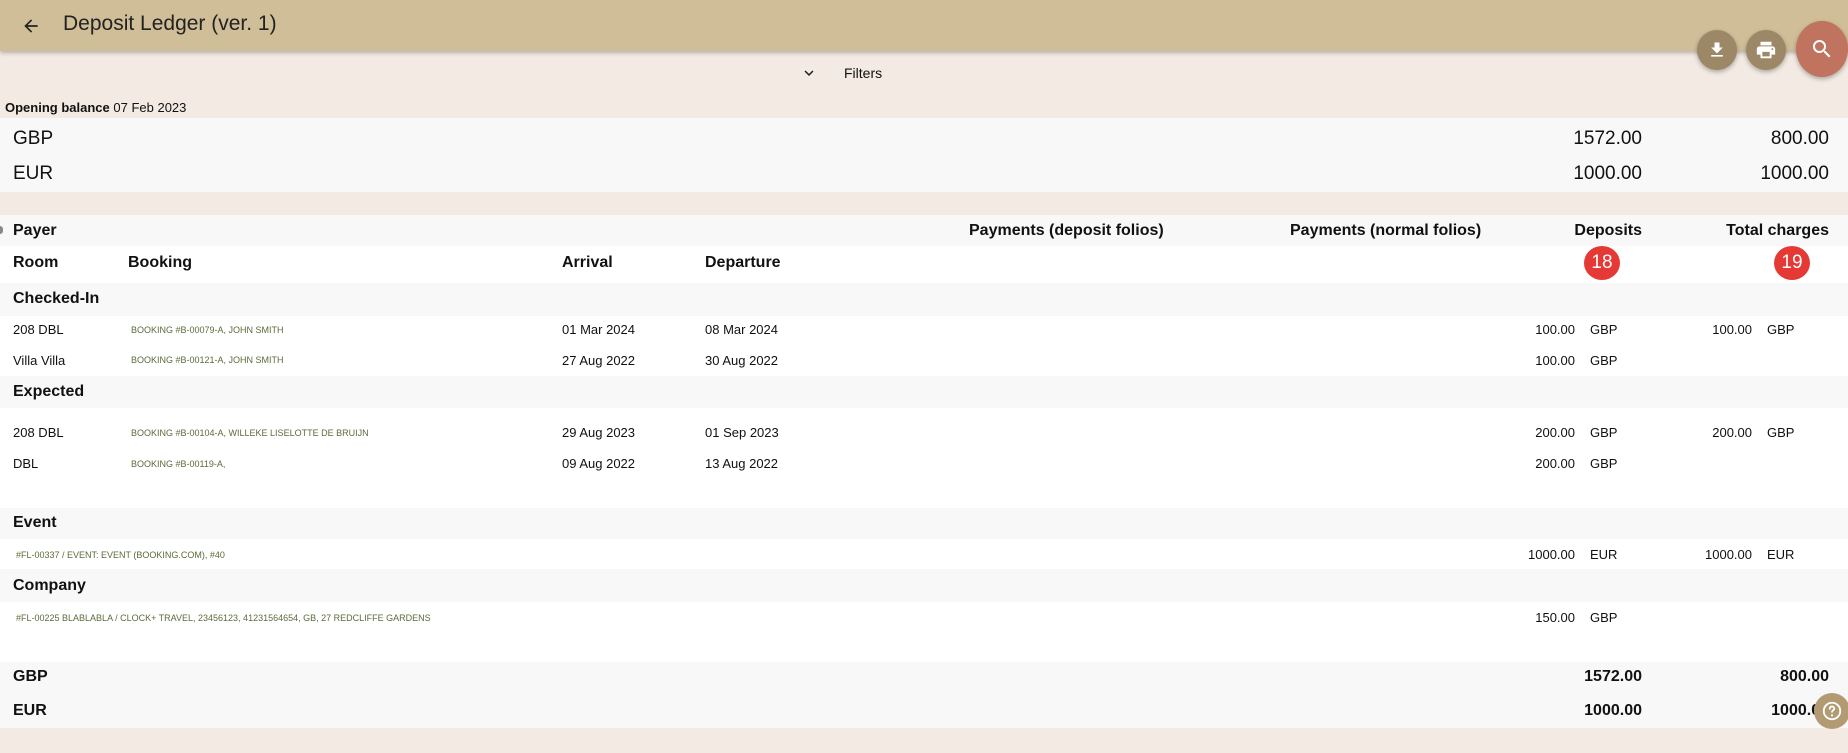 The height and width of the screenshot is (753, 1848). Describe the element at coordinates (1607, 173) in the screenshot. I see `opening-deposits: 1000.00` at that location.